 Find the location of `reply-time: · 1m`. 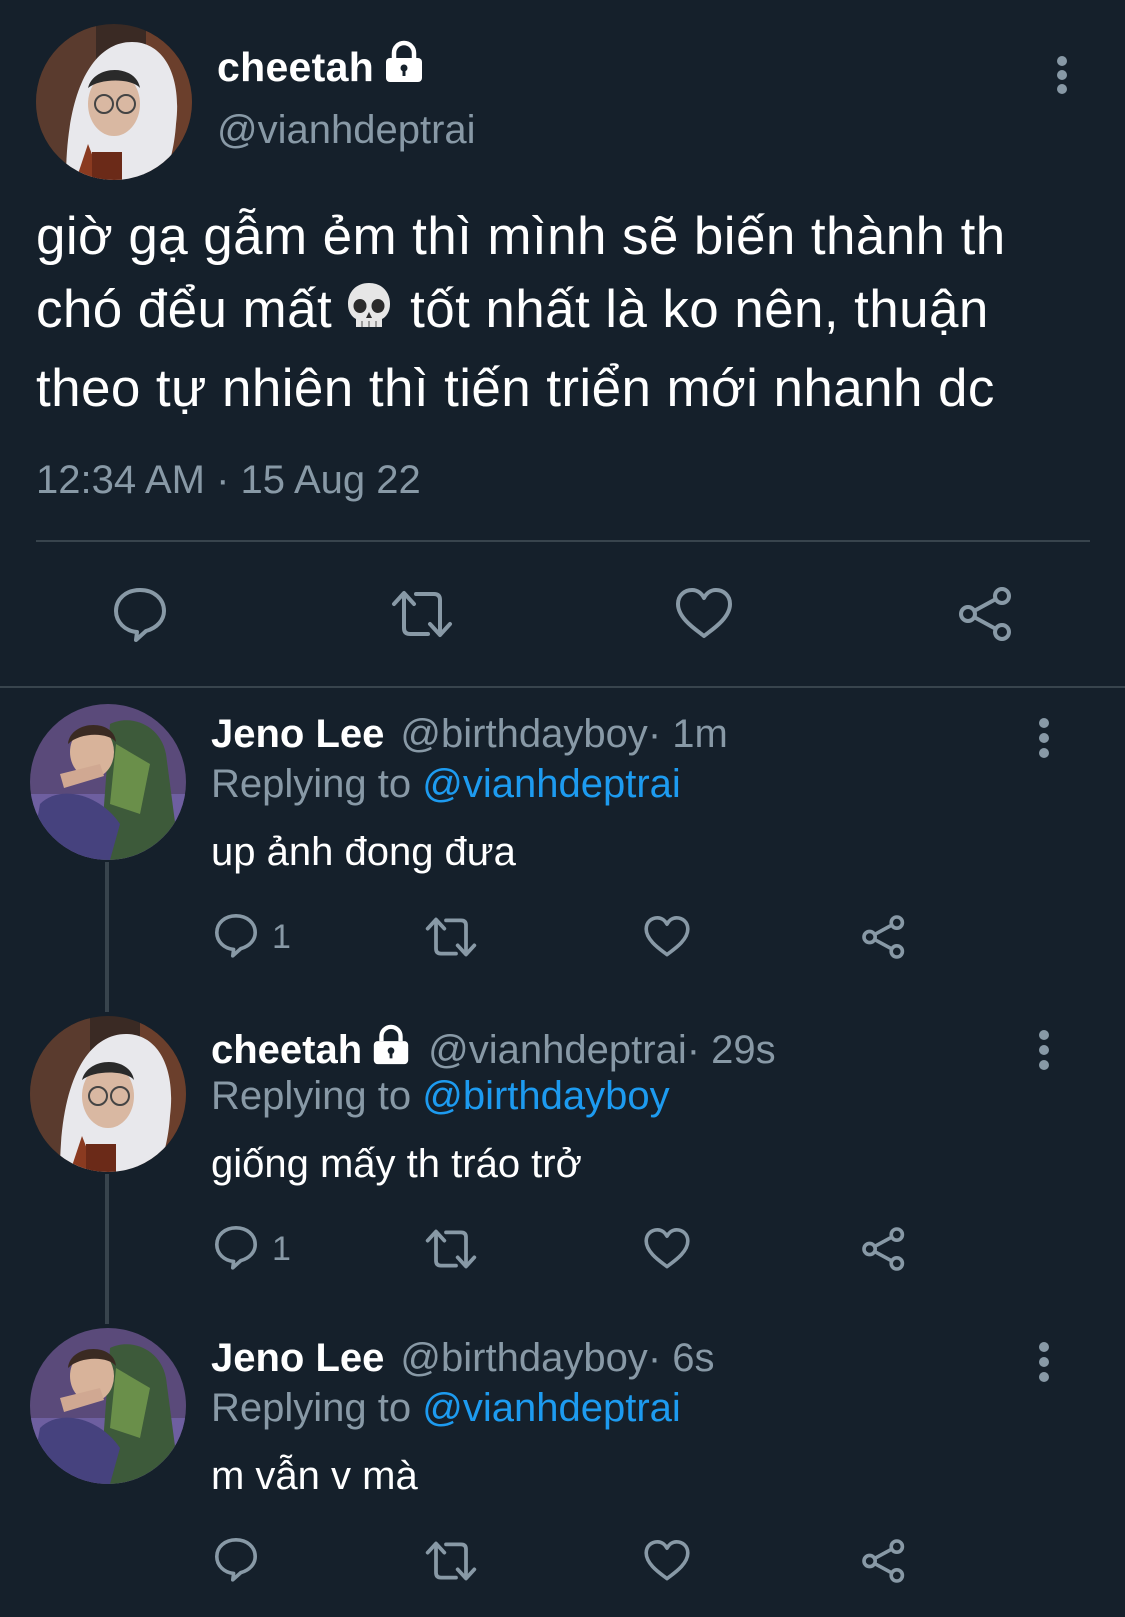

reply-time: · 1m is located at coordinates (687, 734).